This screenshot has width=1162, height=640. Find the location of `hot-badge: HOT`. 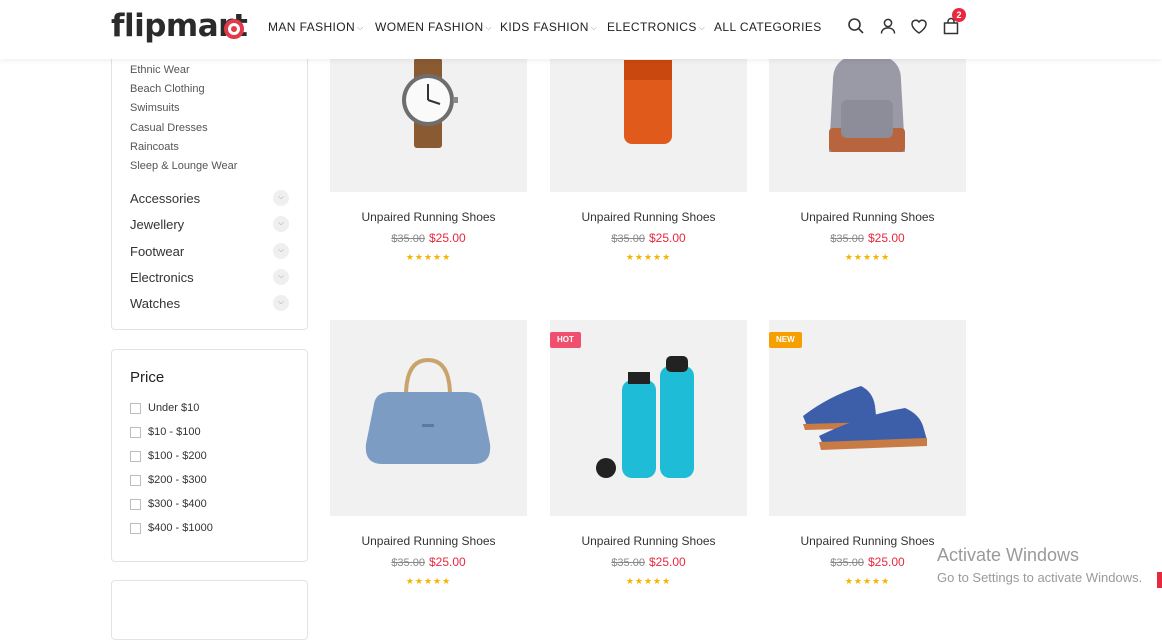

hot-badge: HOT is located at coordinates (565, 340).